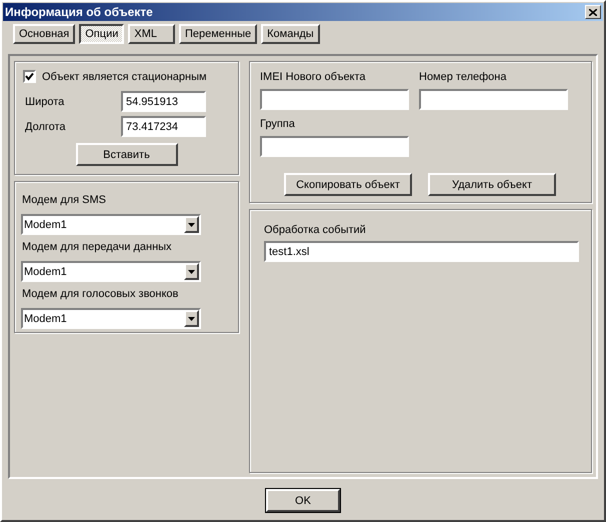 The height and width of the screenshot is (522, 606). What do you see at coordinates (348, 184) in the screenshot?
I see `action-button: Скопировать объект` at bounding box center [348, 184].